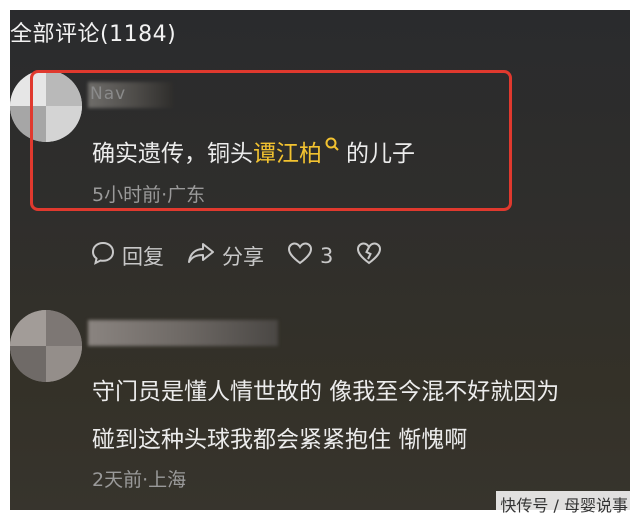 The height and width of the screenshot is (519, 640). Describe the element at coordinates (139, 480) in the screenshot. I see `comment-meta: 2天前·上海` at that location.